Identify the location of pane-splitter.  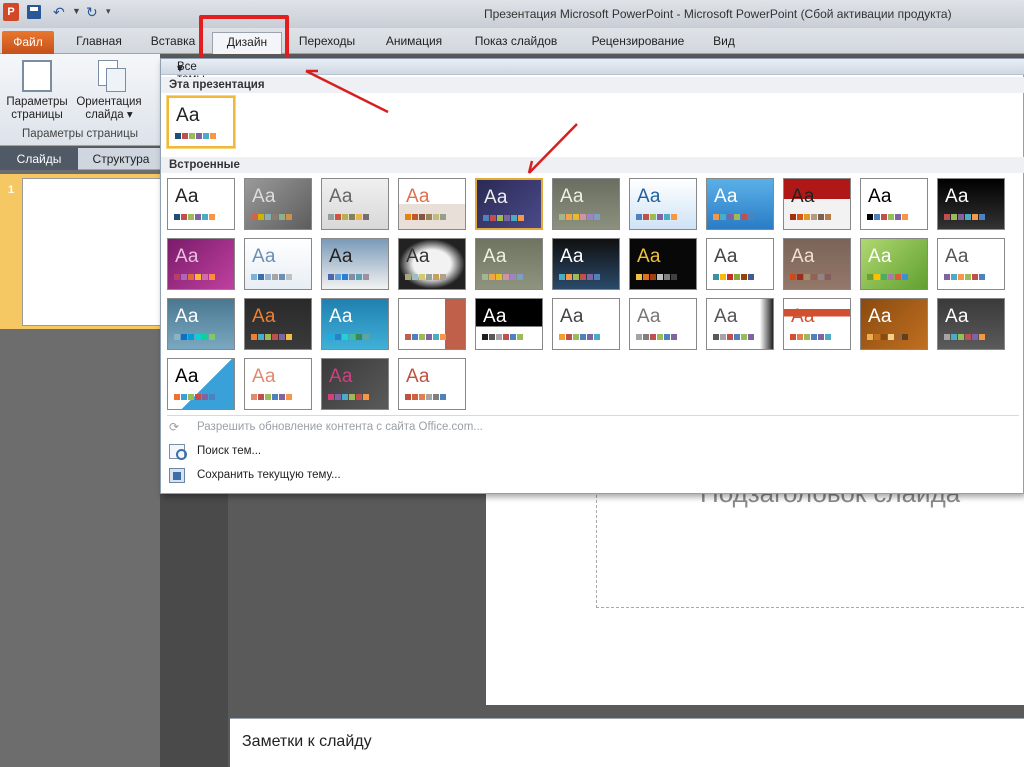
(194, 628).